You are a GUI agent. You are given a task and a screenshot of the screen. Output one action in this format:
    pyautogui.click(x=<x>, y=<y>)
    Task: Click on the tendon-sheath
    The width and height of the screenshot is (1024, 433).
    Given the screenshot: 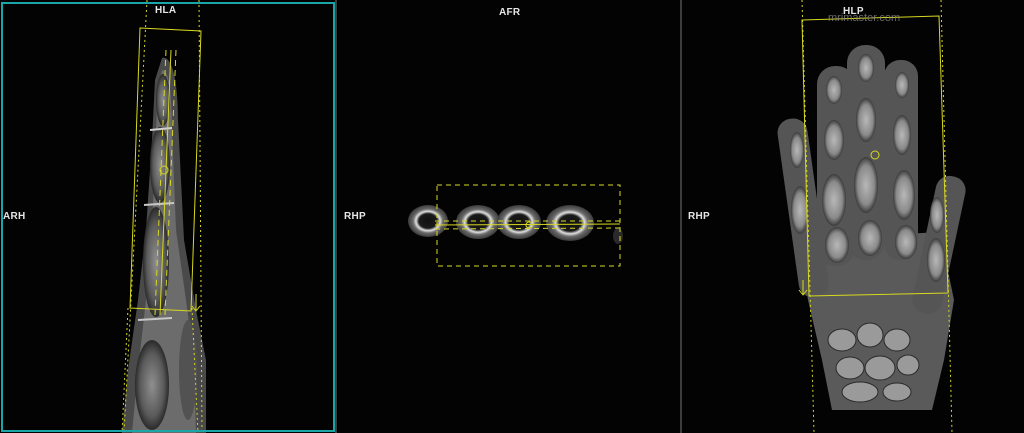 What is the action you would take?
    pyautogui.click(x=188, y=370)
    